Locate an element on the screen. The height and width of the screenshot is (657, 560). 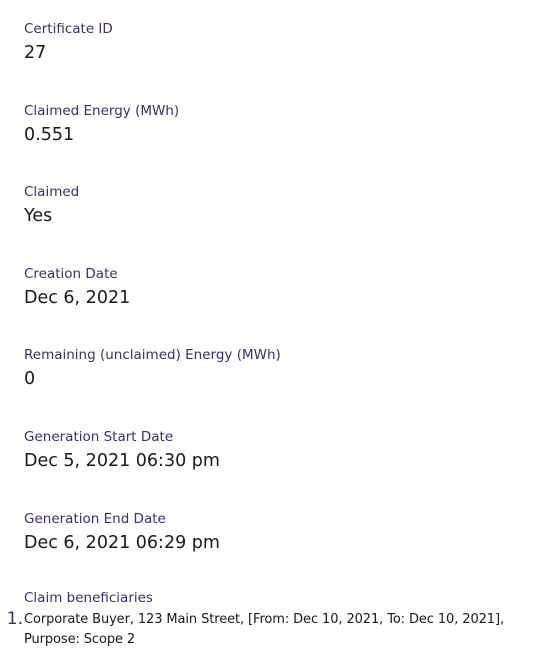
field-label: Claimed Energy (MWh) is located at coordinates (102, 110).